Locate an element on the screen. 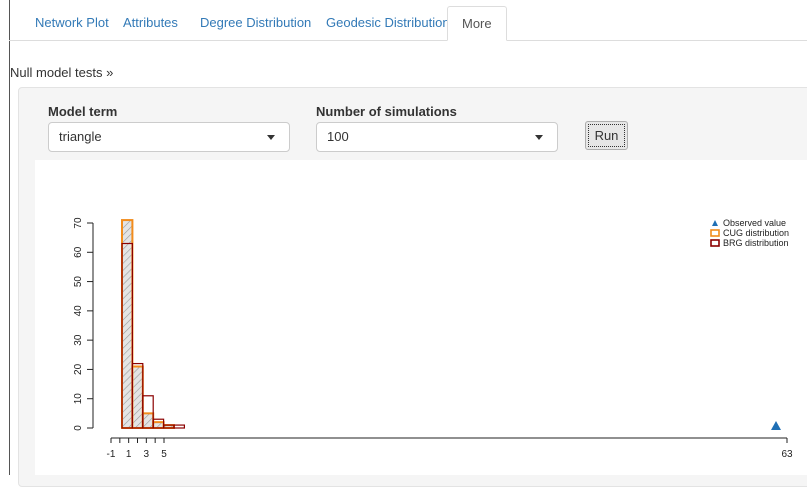  model-term-label: Model term is located at coordinates (83, 111).